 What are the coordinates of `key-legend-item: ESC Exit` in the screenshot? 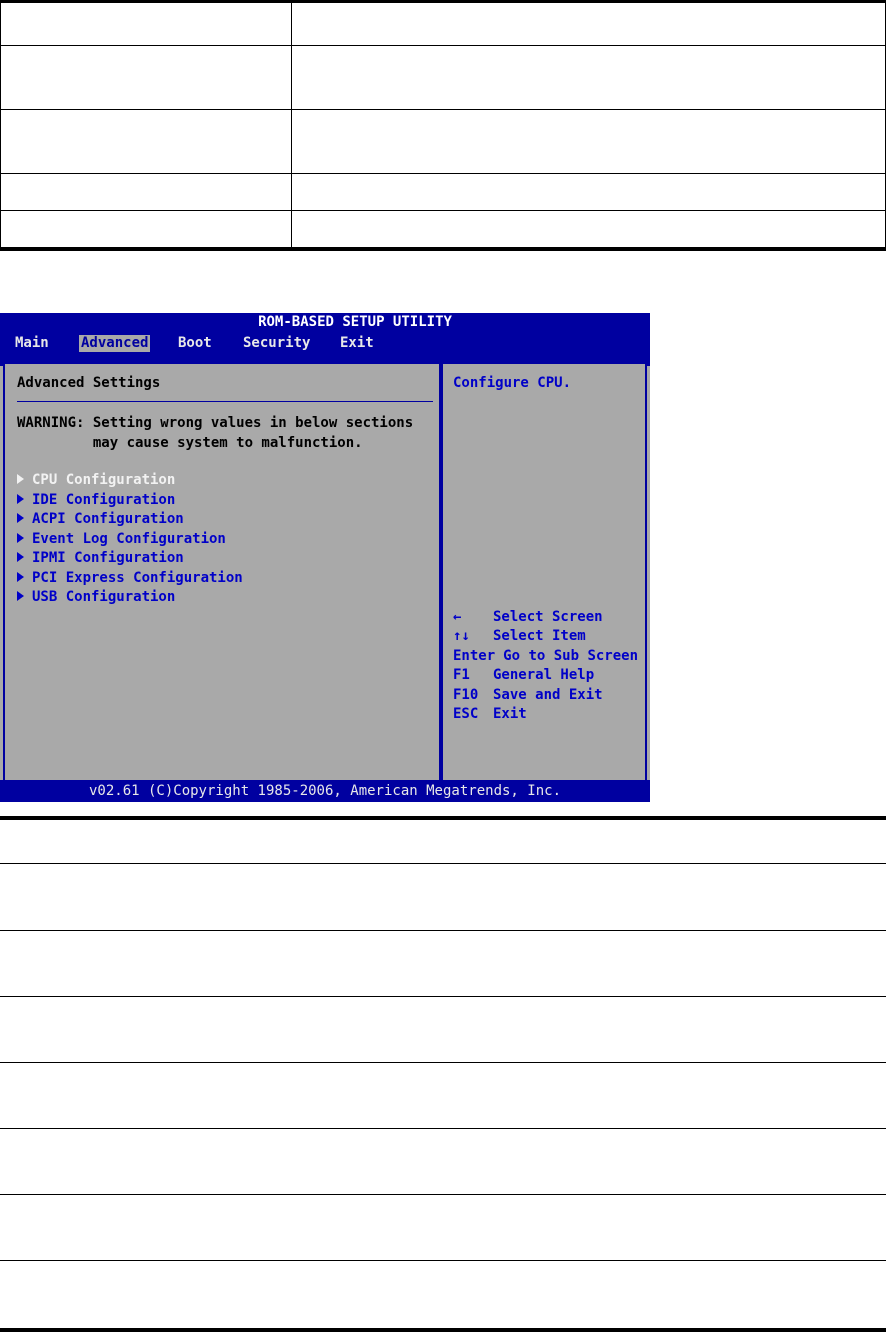 It's located at (545, 714).